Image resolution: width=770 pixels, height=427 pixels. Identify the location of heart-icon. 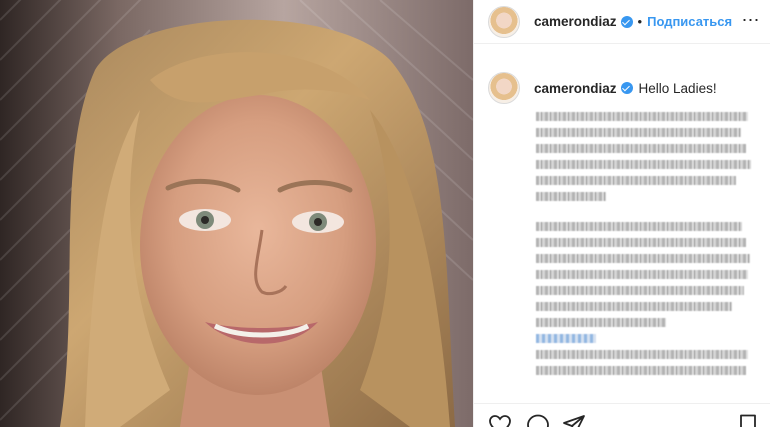
(500, 420).